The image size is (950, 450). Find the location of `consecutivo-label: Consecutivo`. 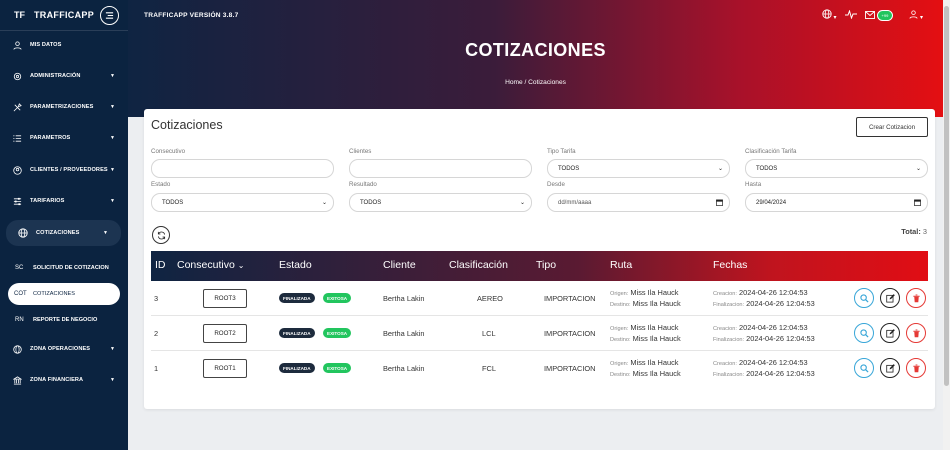

consecutivo-label: Consecutivo is located at coordinates (168, 151).